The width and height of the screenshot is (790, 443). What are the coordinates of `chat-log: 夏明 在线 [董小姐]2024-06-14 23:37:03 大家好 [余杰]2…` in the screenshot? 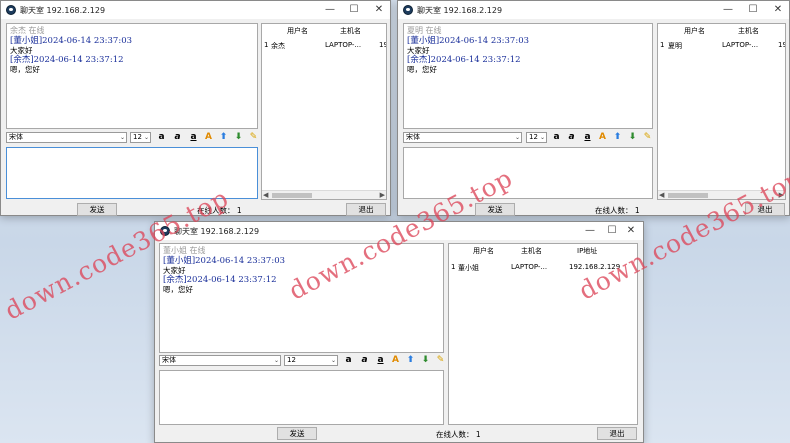 It's located at (528, 76).